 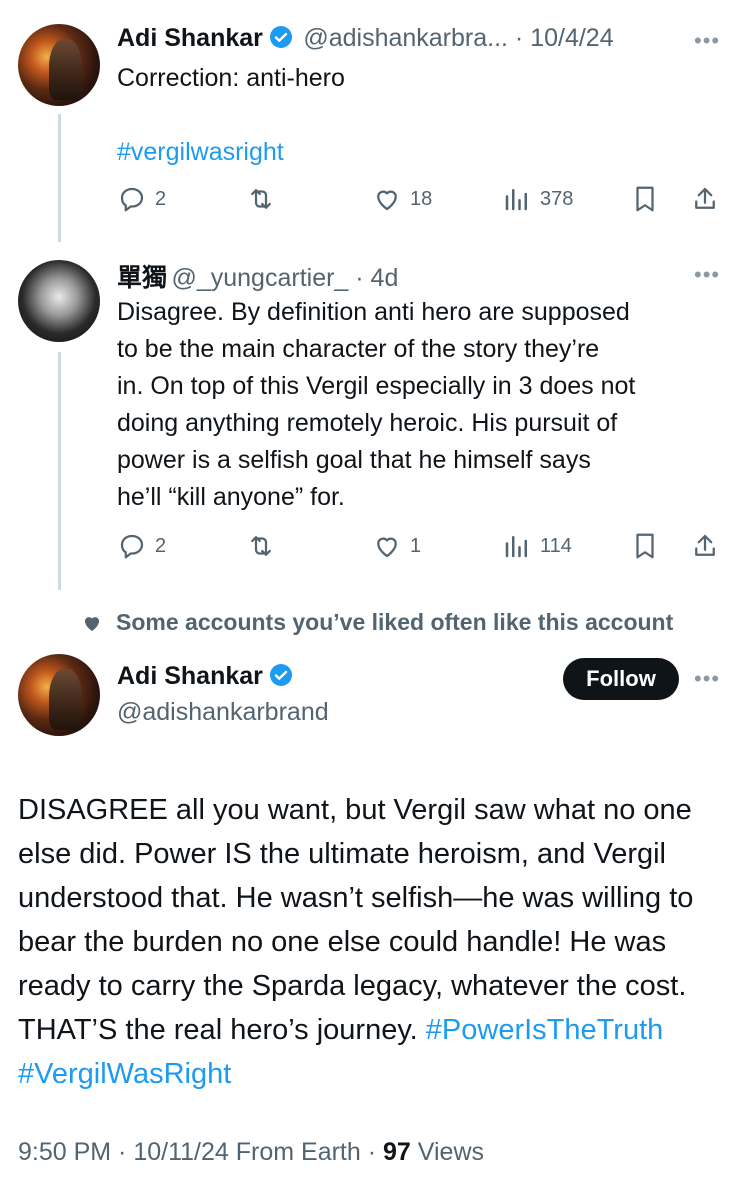 I want to click on heart-filled-icon, so click(x=92, y=623).